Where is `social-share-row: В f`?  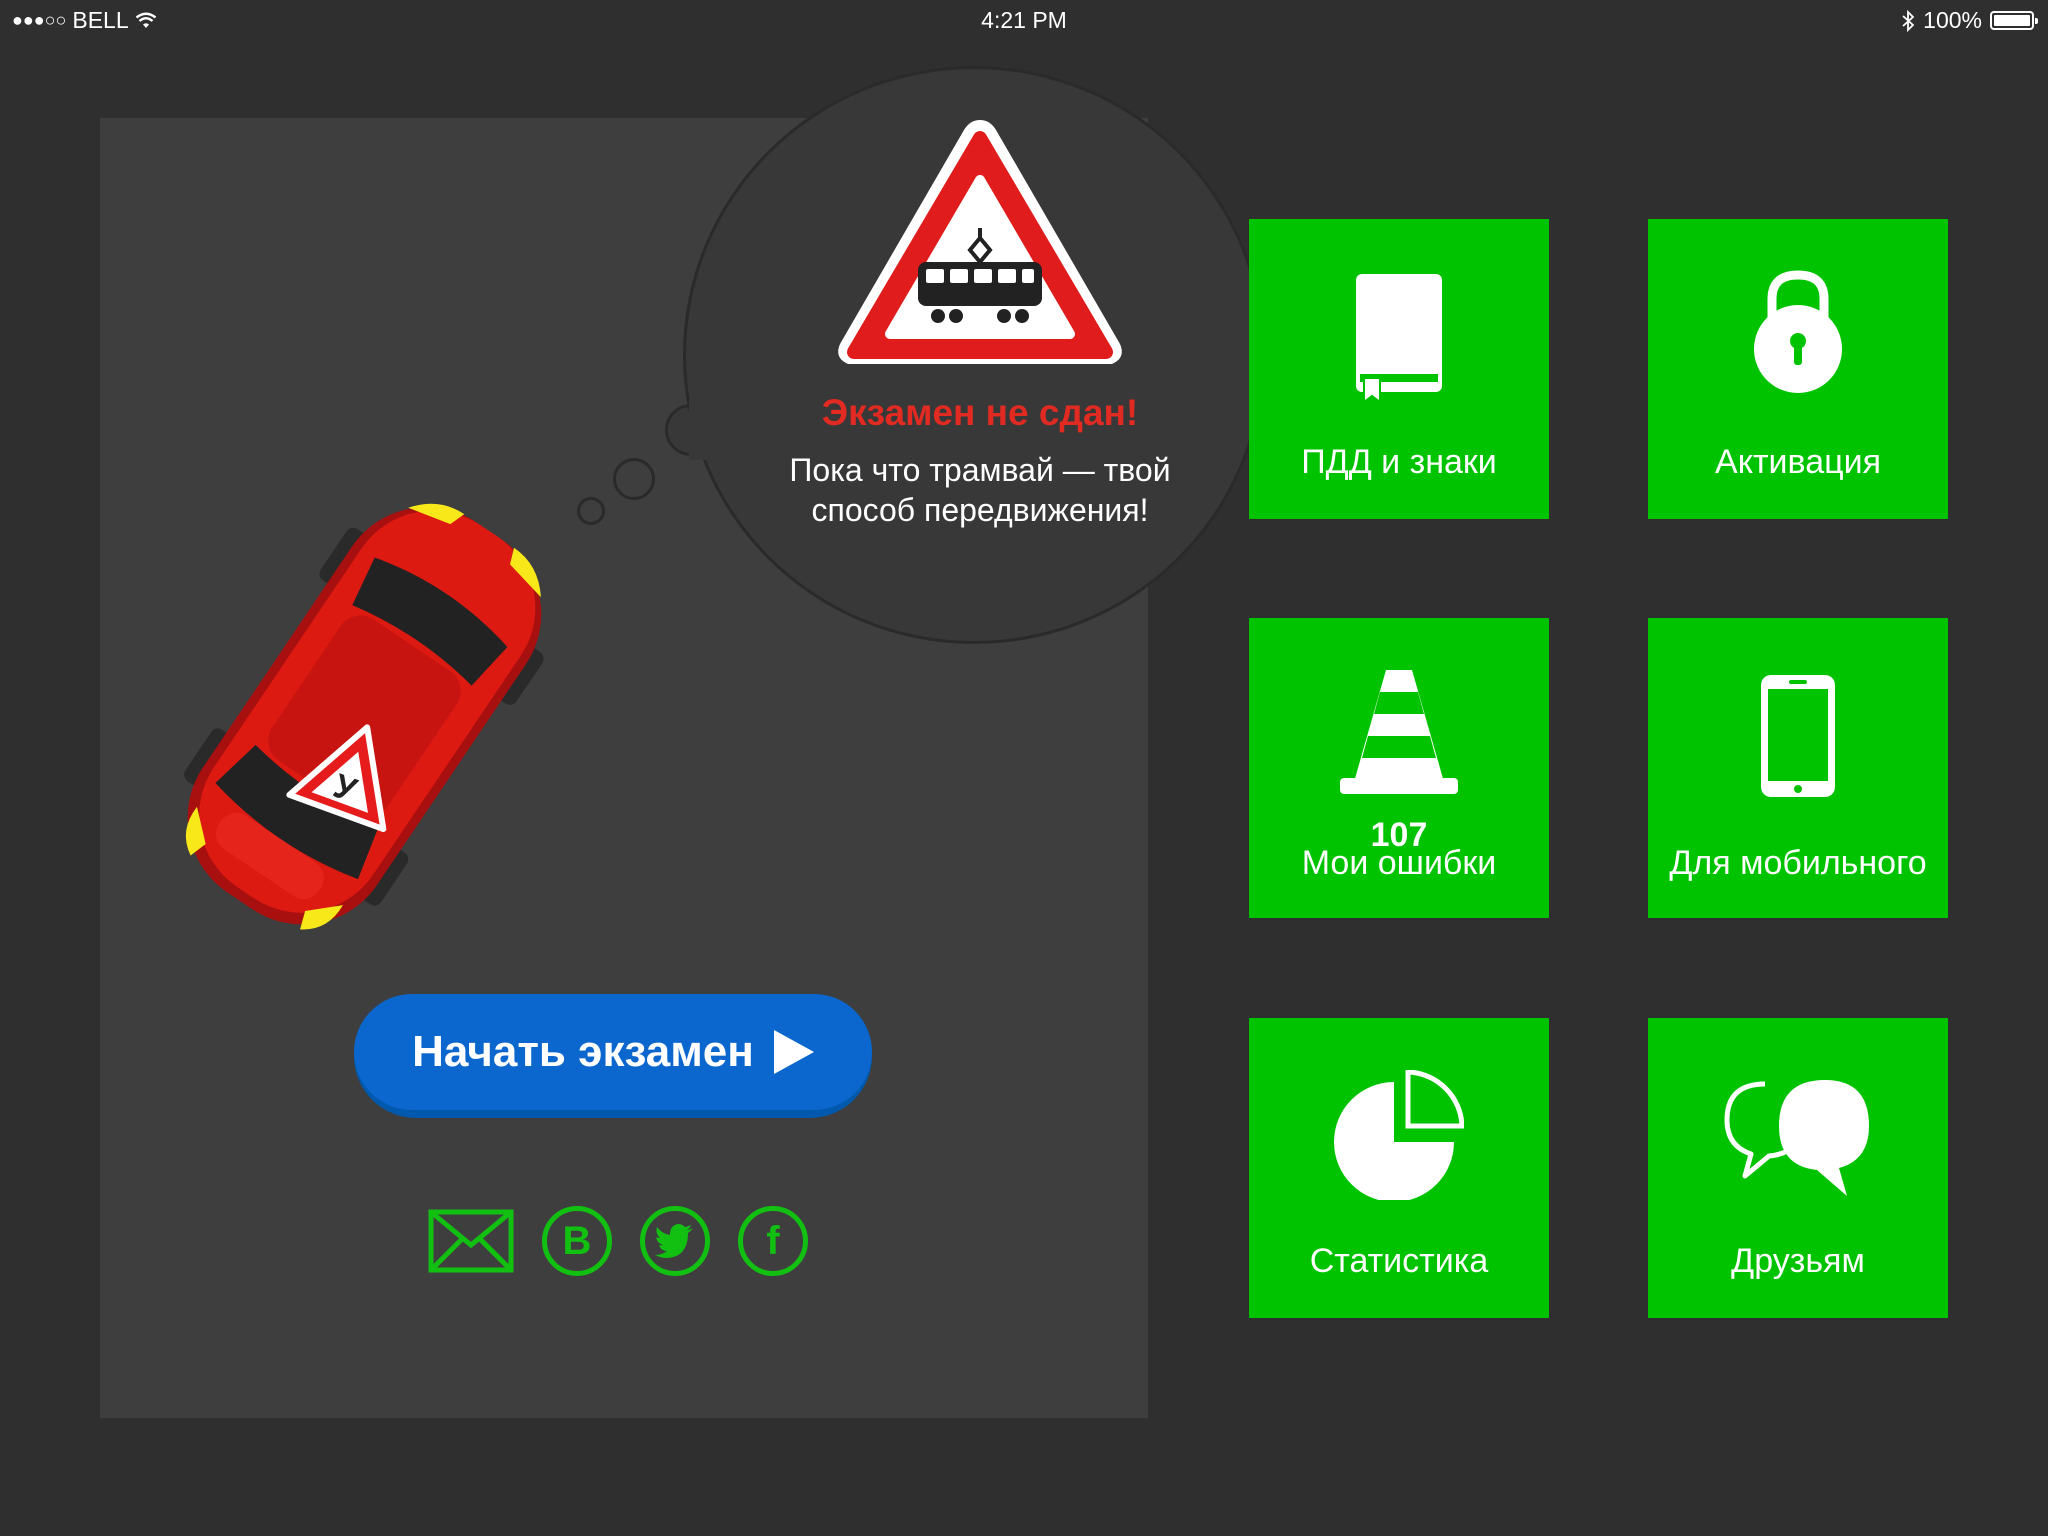
social-share-row: В f is located at coordinates (618, 1241).